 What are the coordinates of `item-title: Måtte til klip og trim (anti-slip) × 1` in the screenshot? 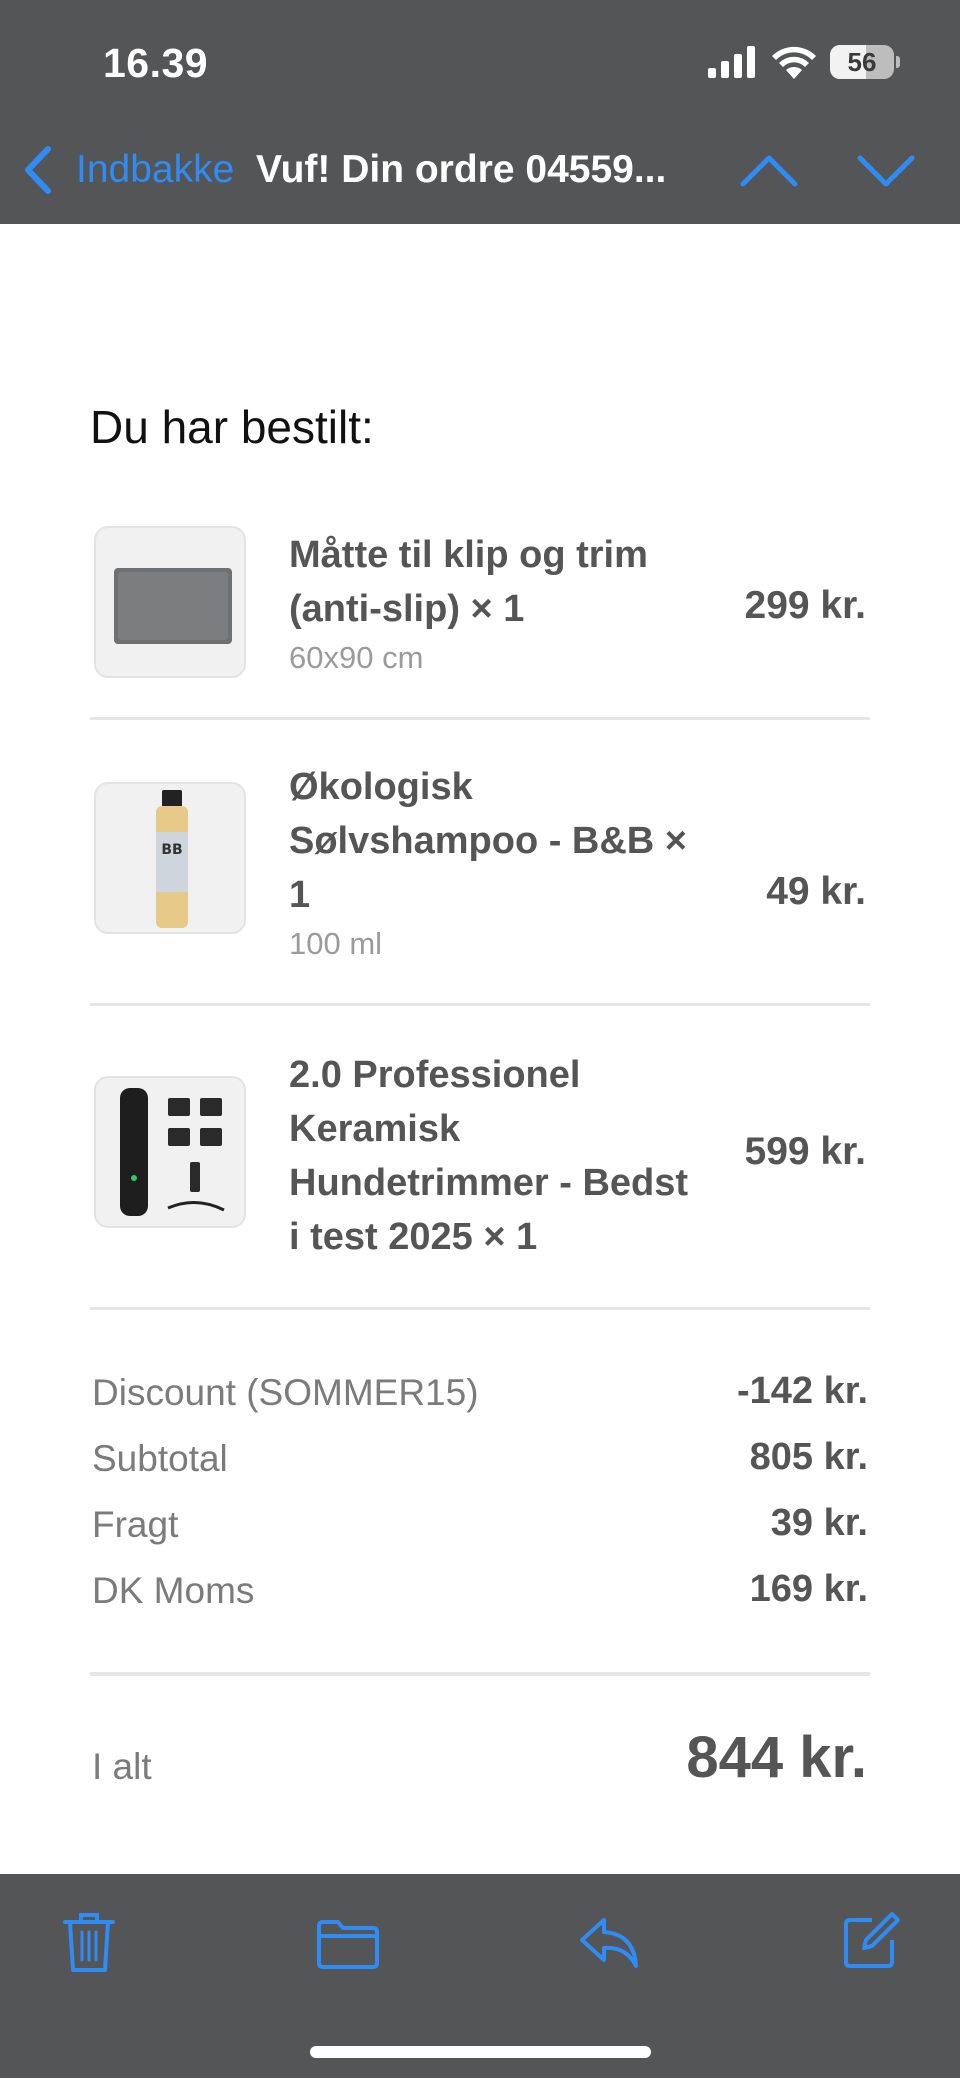 It's located at (468, 582).